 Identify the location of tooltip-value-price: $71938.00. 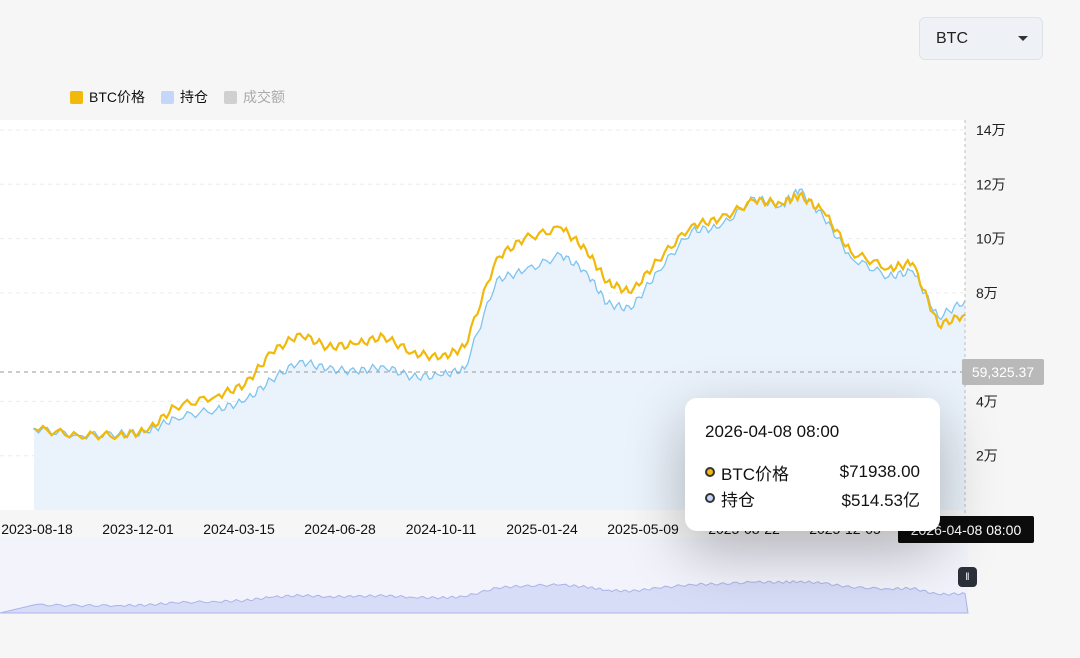
(879, 471).